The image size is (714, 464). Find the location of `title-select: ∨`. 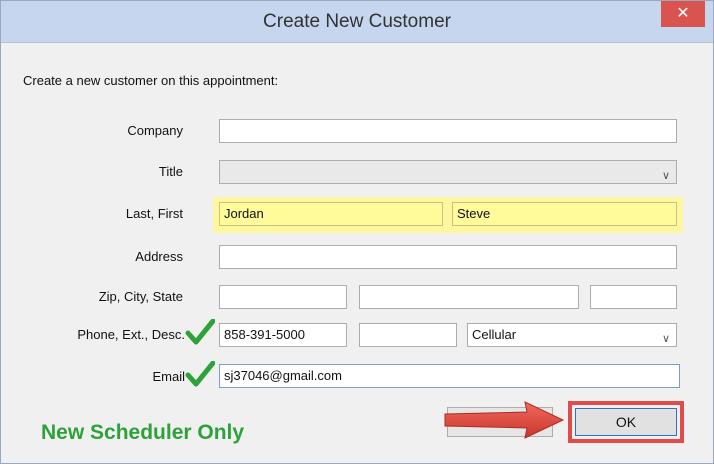

title-select: ∨ is located at coordinates (448, 172).